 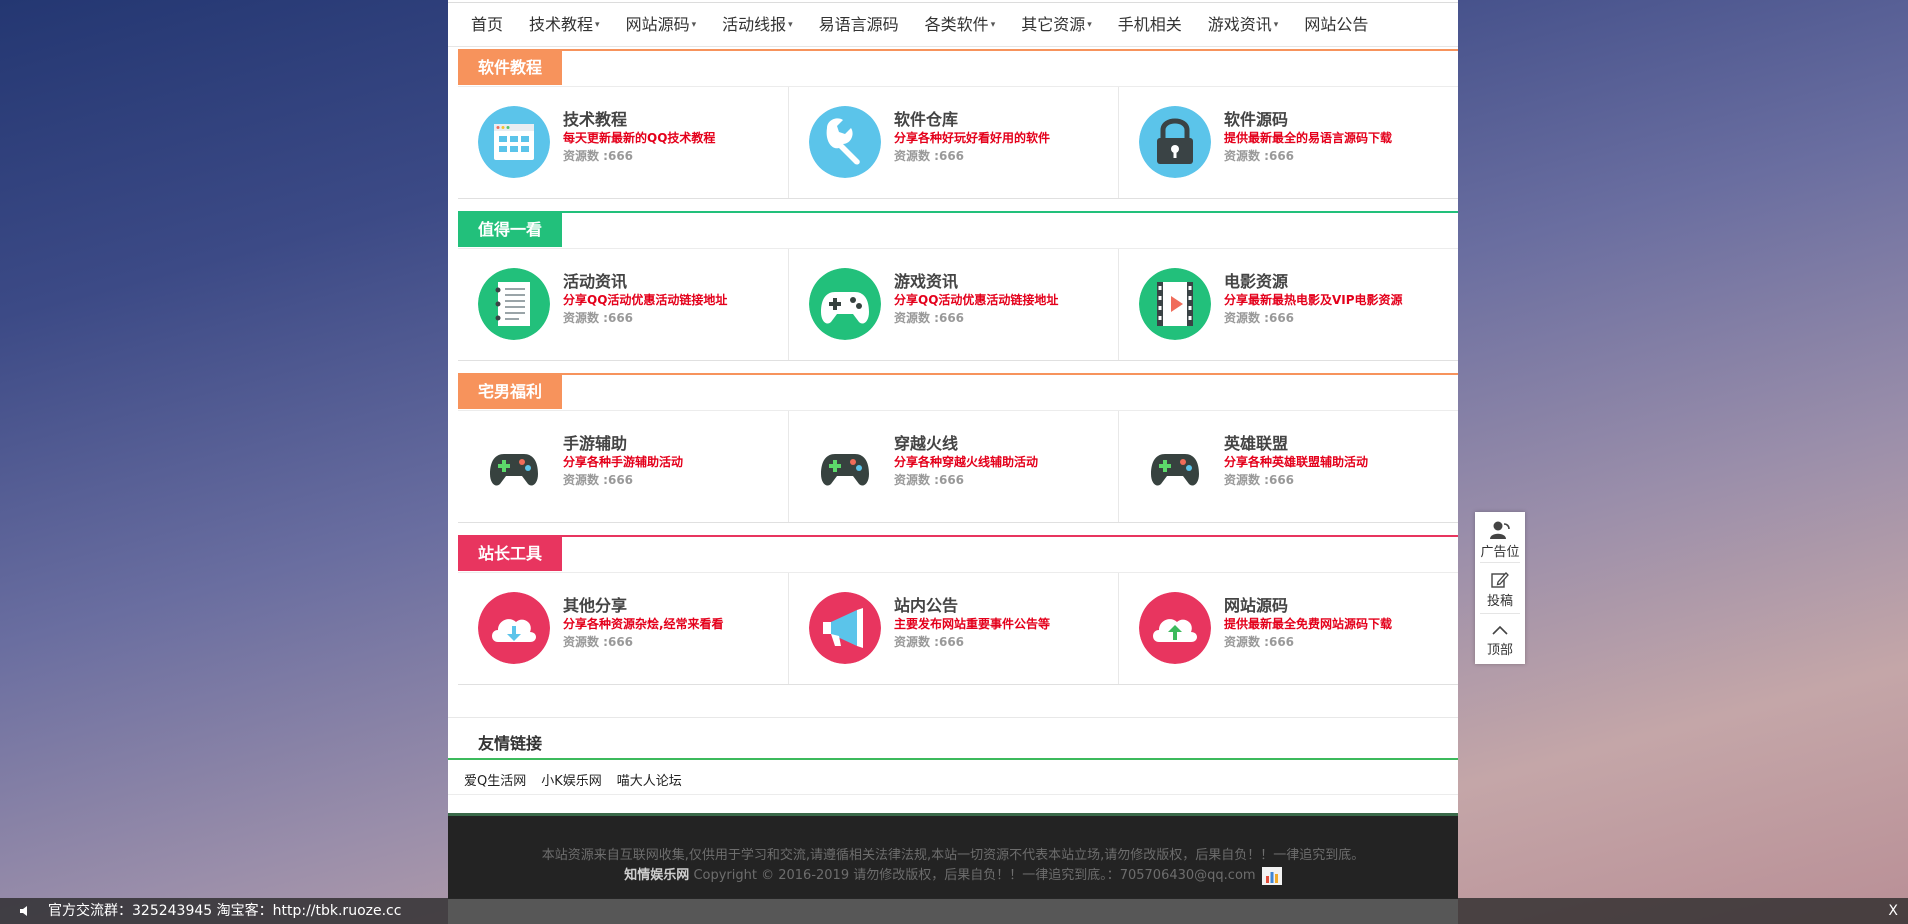 What do you see at coordinates (639, 138) in the screenshot?
I see `card-description: 每天更新最新的QQ技术教程` at bounding box center [639, 138].